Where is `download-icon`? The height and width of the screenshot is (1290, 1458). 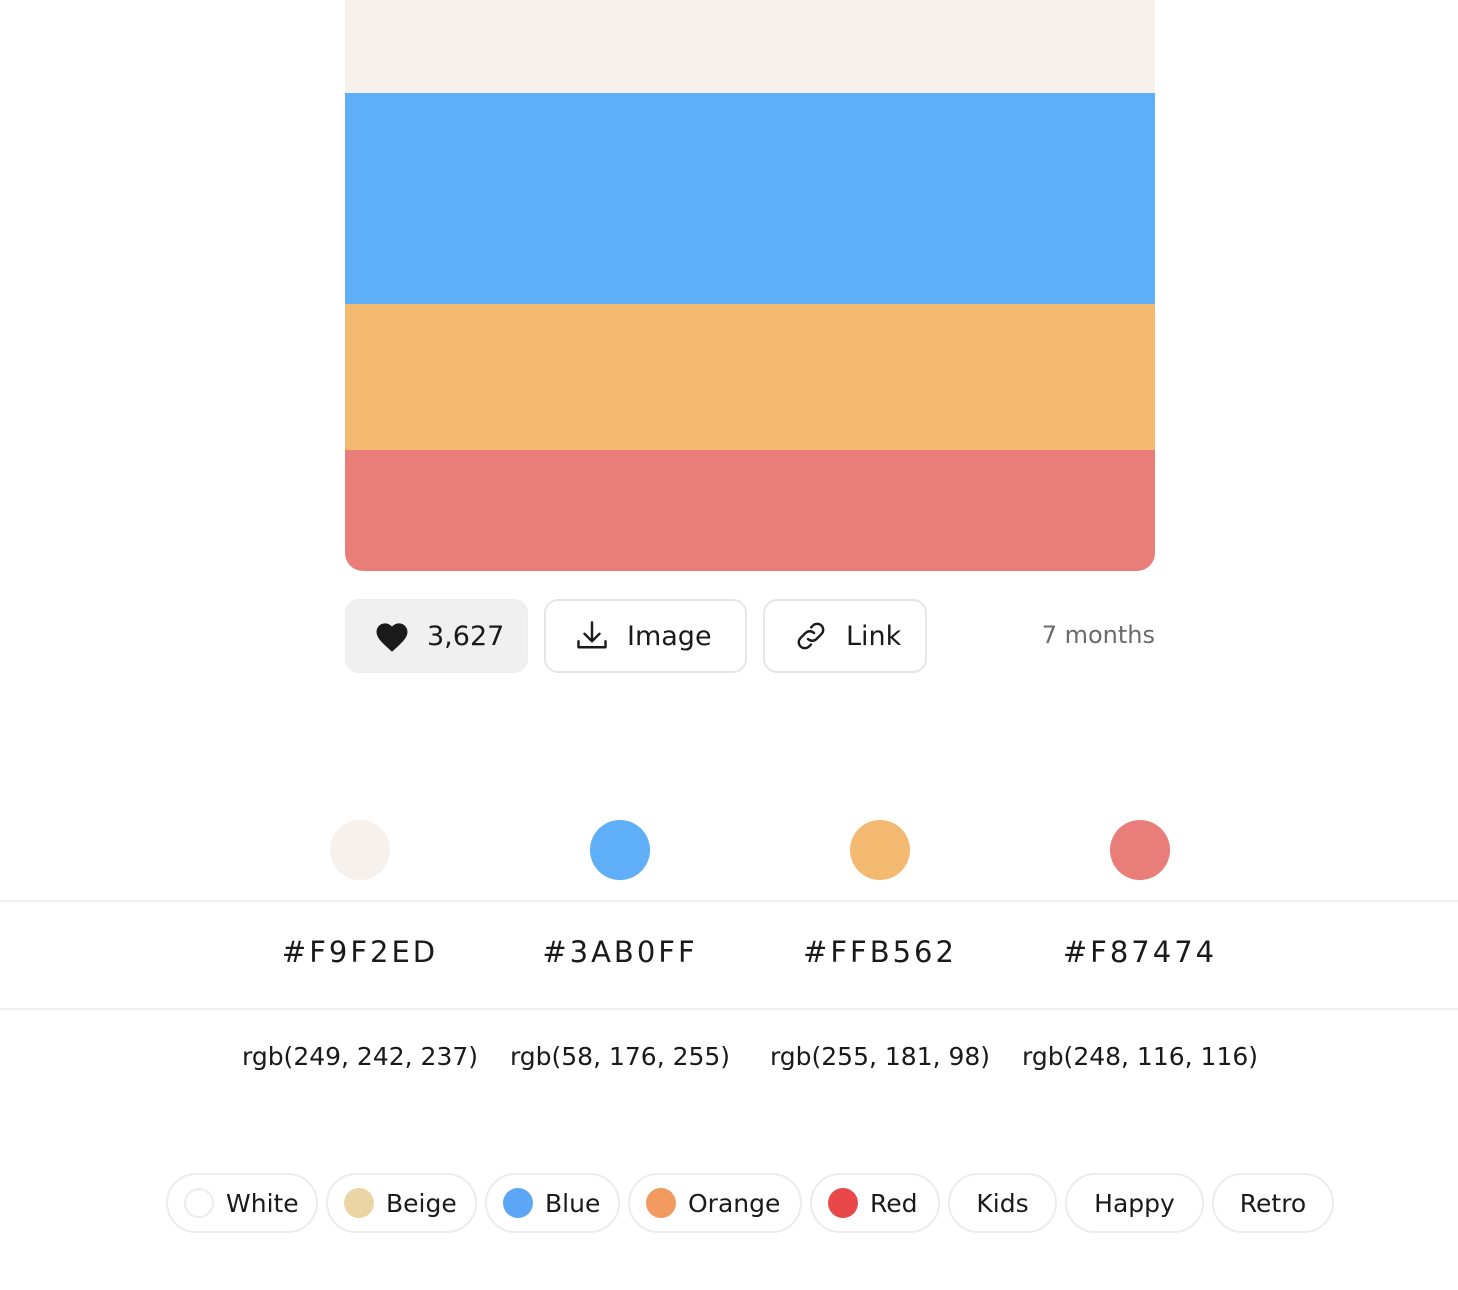 download-icon is located at coordinates (592, 636).